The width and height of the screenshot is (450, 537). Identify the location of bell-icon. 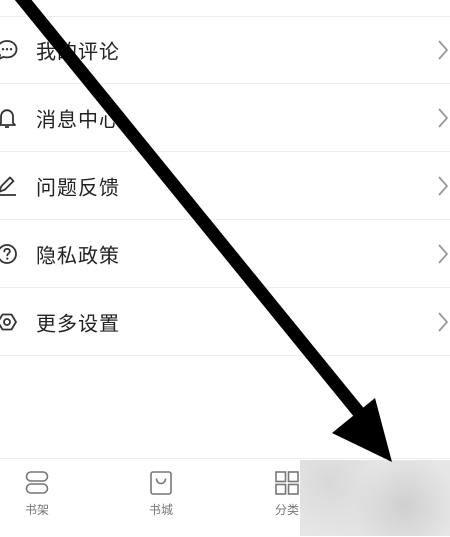
(8, 118).